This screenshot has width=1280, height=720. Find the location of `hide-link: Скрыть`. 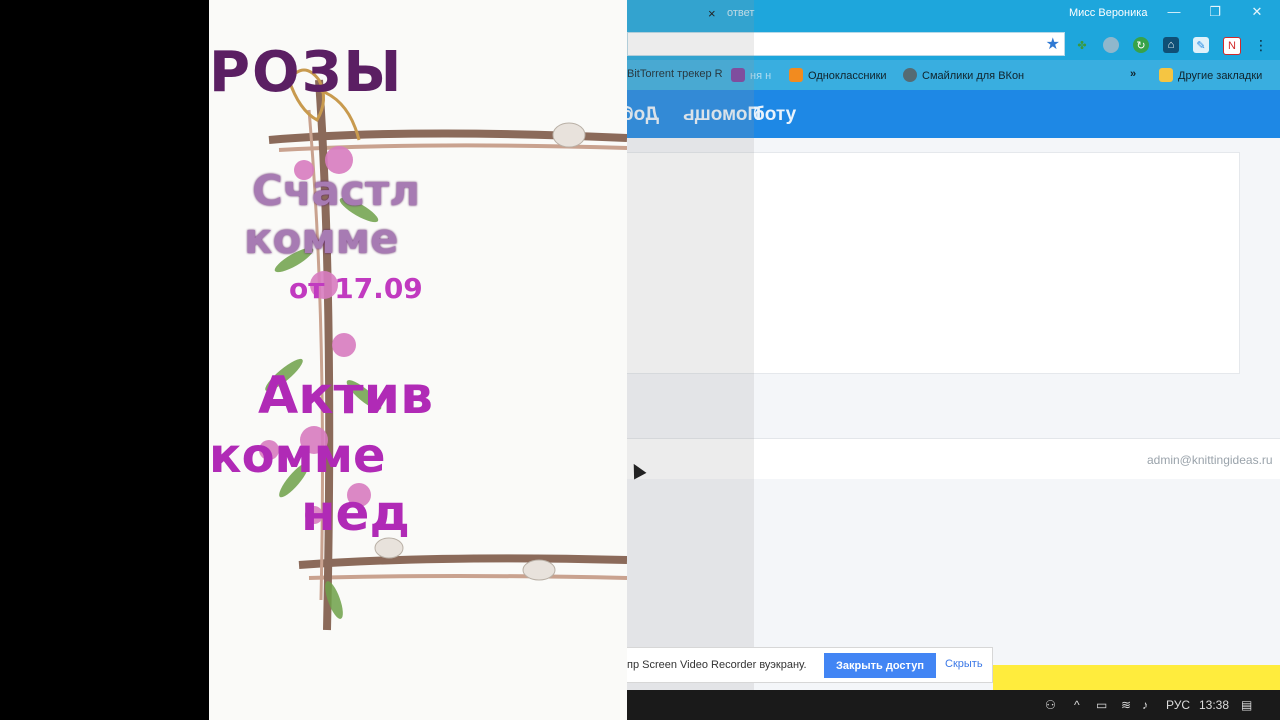

hide-link: Скрыть is located at coordinates (964, 664).